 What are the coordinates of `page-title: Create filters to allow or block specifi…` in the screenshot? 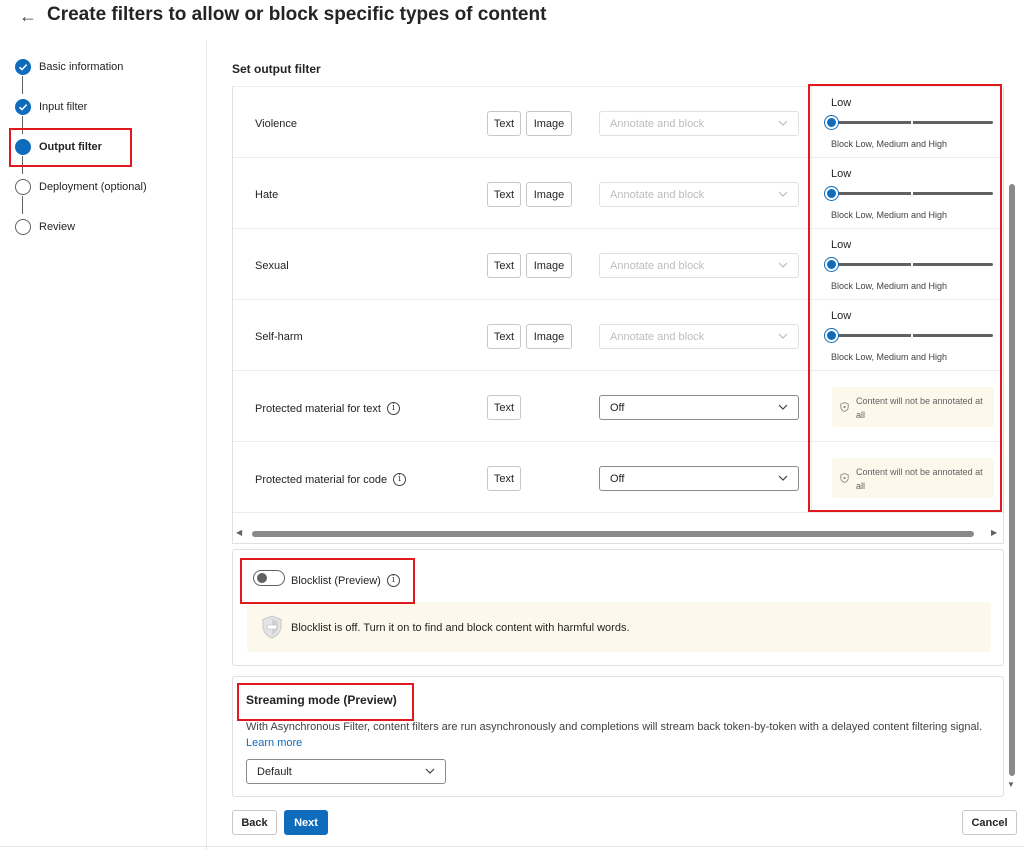 It's located at (297, 14).